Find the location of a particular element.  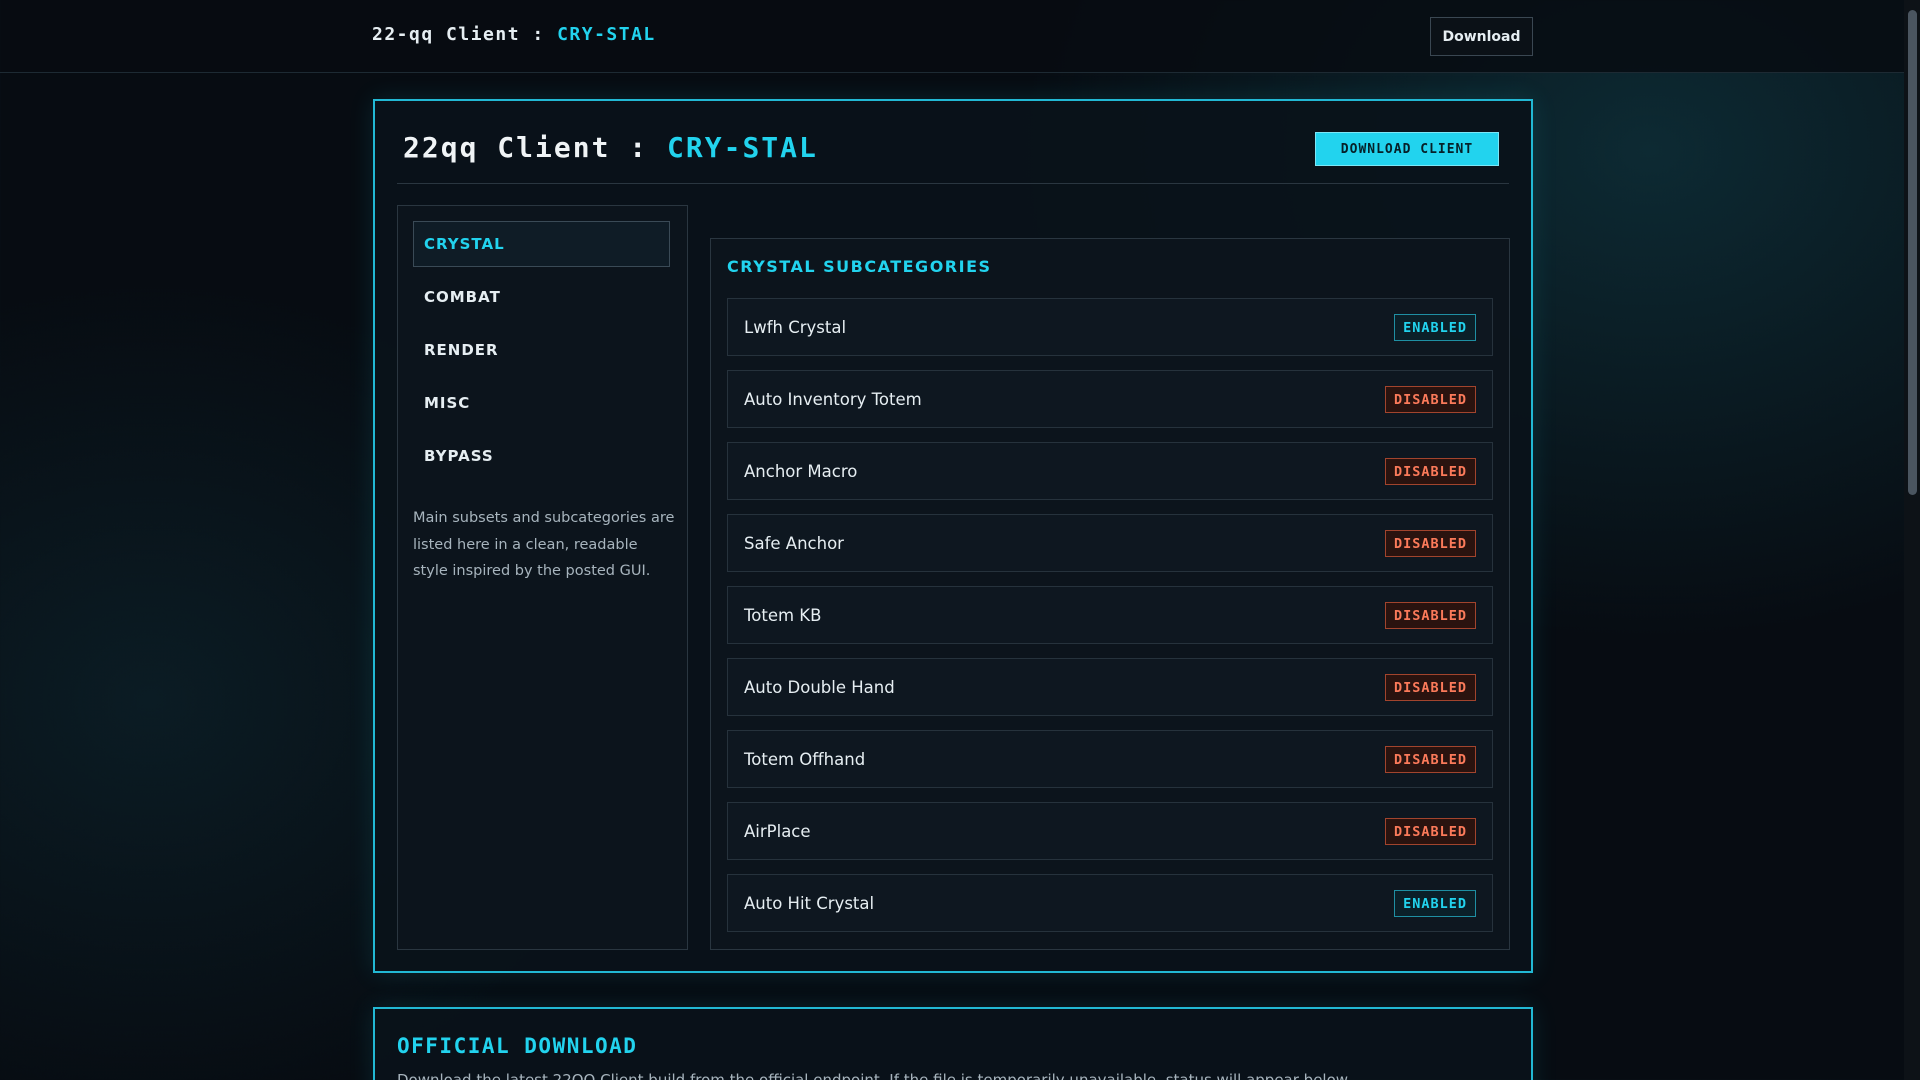

subcategory-label: Totem Offhand is located at coordinates (805, 759).